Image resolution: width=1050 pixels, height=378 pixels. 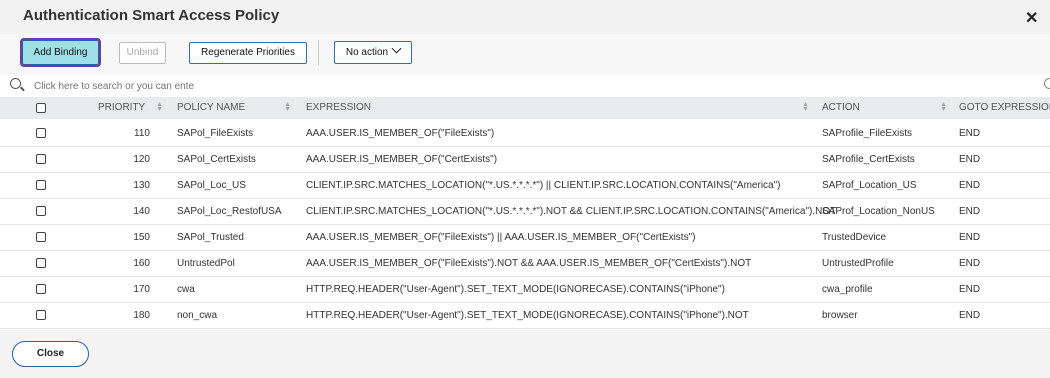 I want to click on column-header-goto-expression: GOTO EXPRESSION, so click(x=1004, y=107).